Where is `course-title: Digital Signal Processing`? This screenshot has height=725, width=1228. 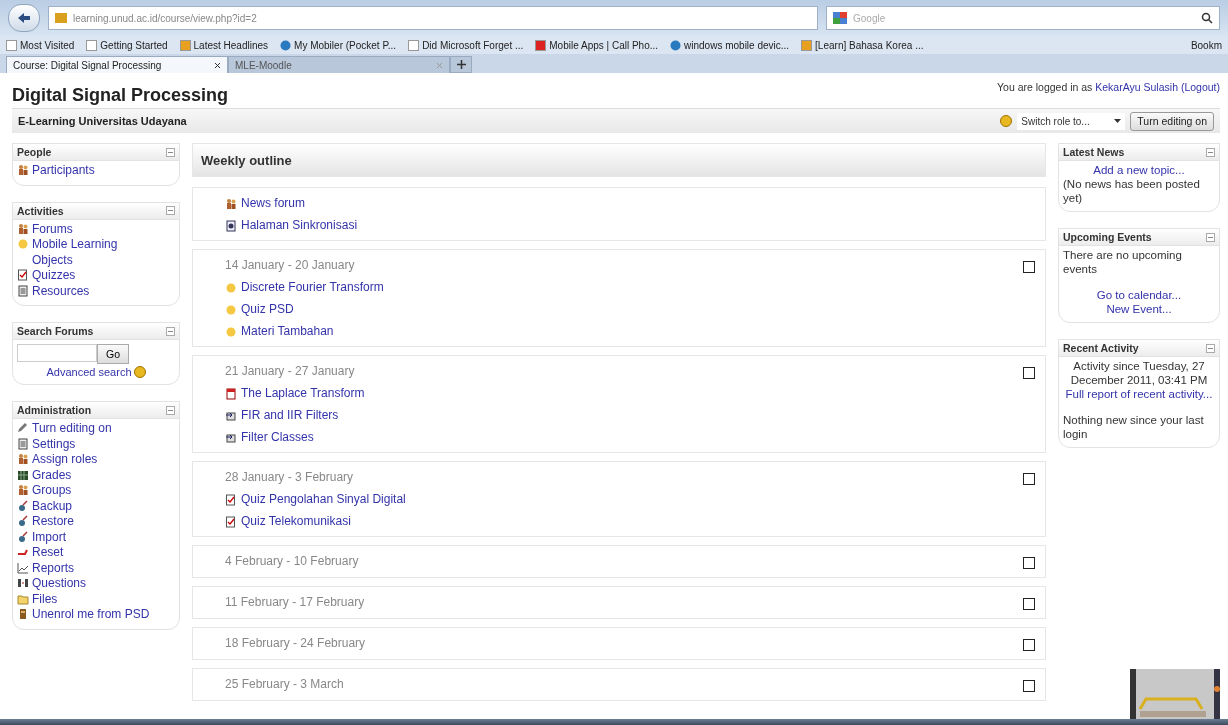 course-title: Digital Signal Processing is located at coordinates (120, 95).